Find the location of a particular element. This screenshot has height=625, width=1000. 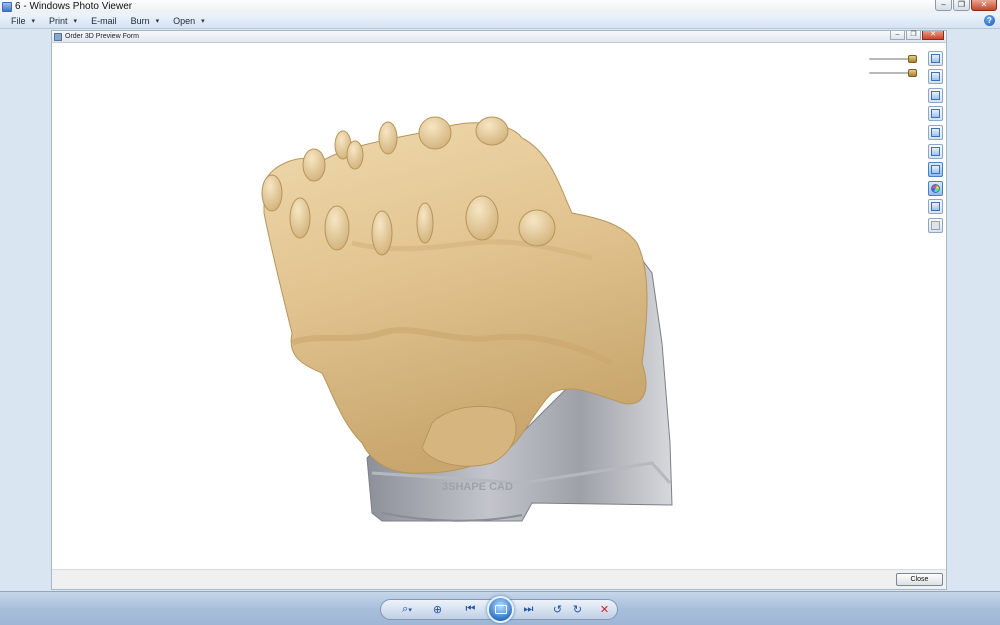

previous-icon: ⏮ is located at coordinates (470, 609).